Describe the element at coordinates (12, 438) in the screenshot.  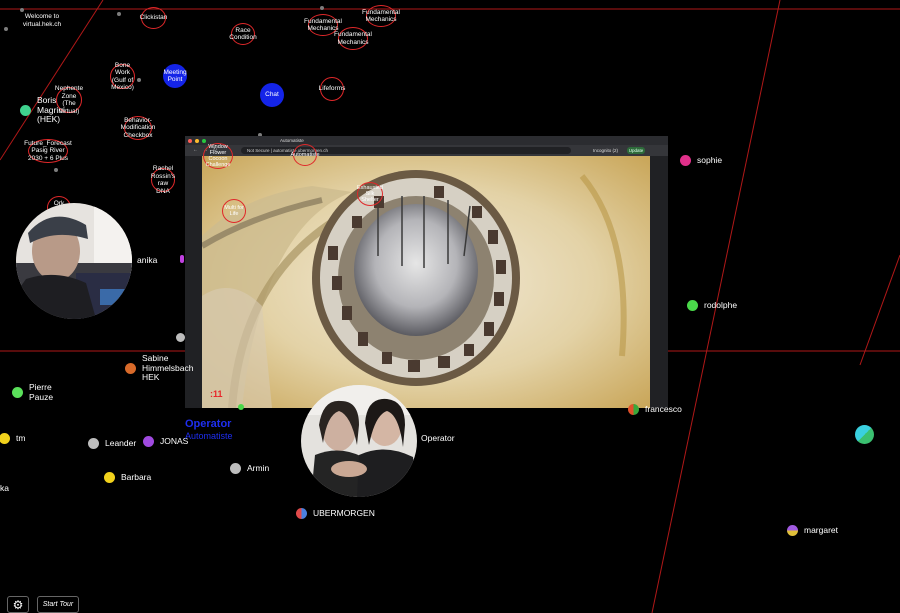
I see `user-tm: tm` at that location.